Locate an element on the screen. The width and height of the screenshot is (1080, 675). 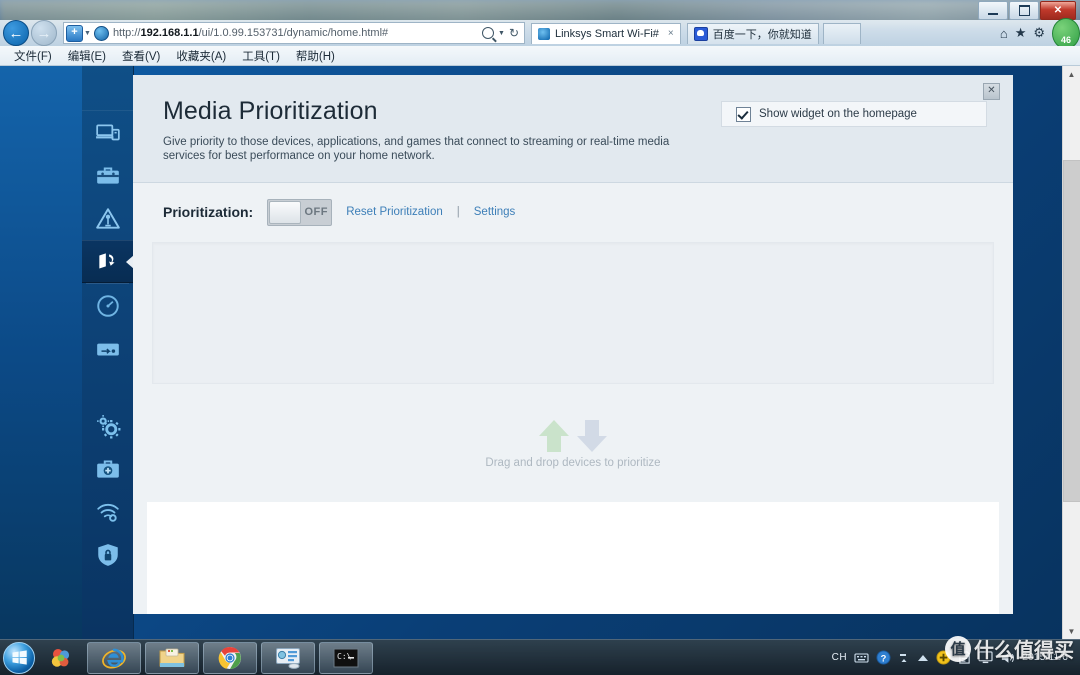
forward-icon: → is located at coordinates (44, 33).